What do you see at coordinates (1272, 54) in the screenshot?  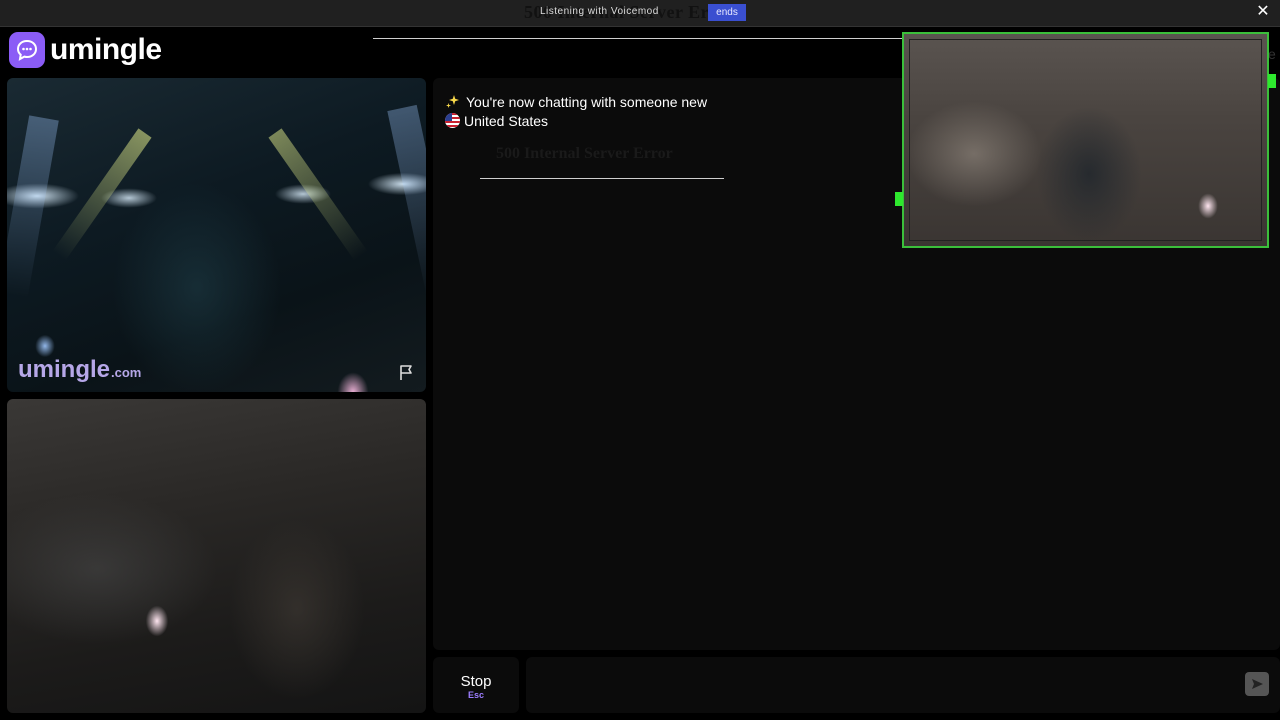 I see `ghost-text: e` at bounding box center [1272, 54].